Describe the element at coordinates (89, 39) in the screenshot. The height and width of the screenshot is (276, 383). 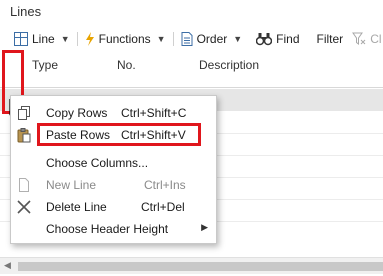
I see `lightning-icon` at that location.